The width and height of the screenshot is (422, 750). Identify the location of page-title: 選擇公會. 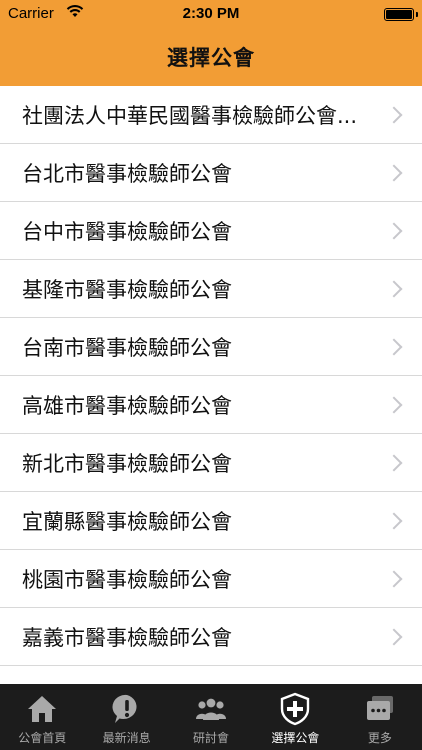
(211, 58).